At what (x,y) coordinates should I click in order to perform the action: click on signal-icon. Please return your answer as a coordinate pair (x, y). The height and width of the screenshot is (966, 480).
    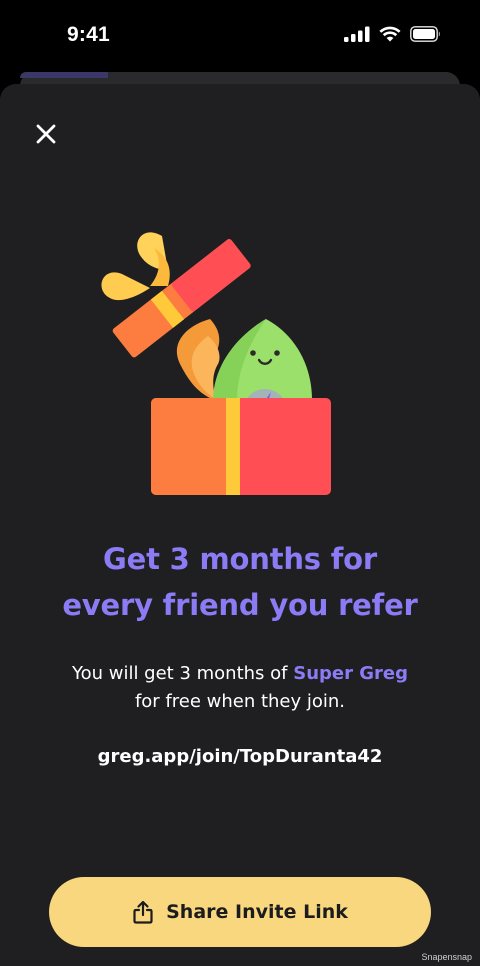
    Looking at the image, I should click on (357, 34).